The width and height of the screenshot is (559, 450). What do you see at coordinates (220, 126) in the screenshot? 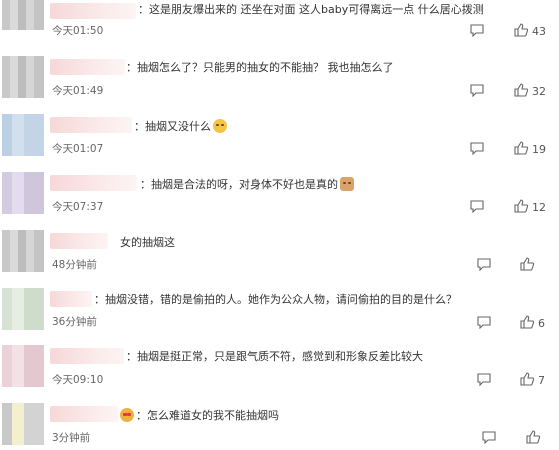
I see `thinking-face-icon` at bounding box center [220, 126].